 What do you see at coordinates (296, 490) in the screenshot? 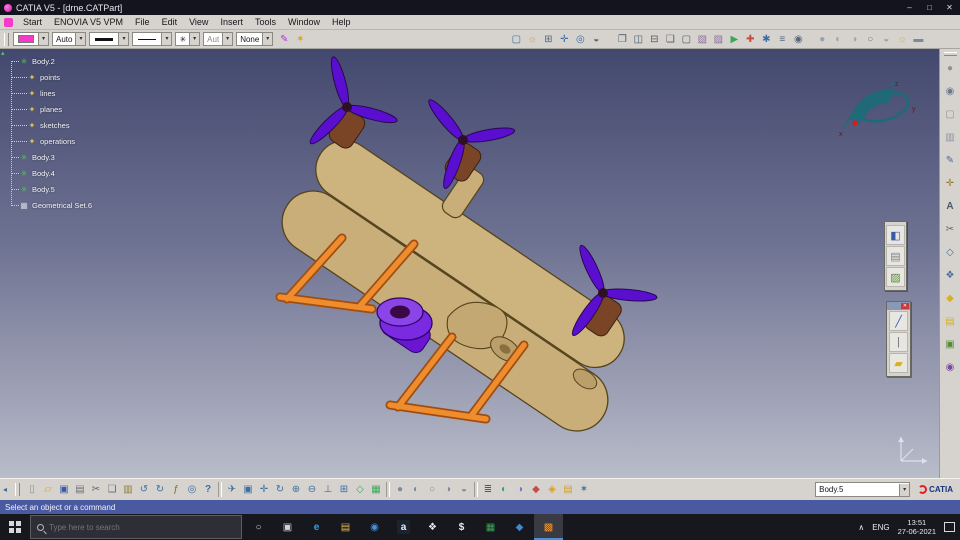
I see `zoom-in-icon: ⊕` at bounding box center [296, 490].